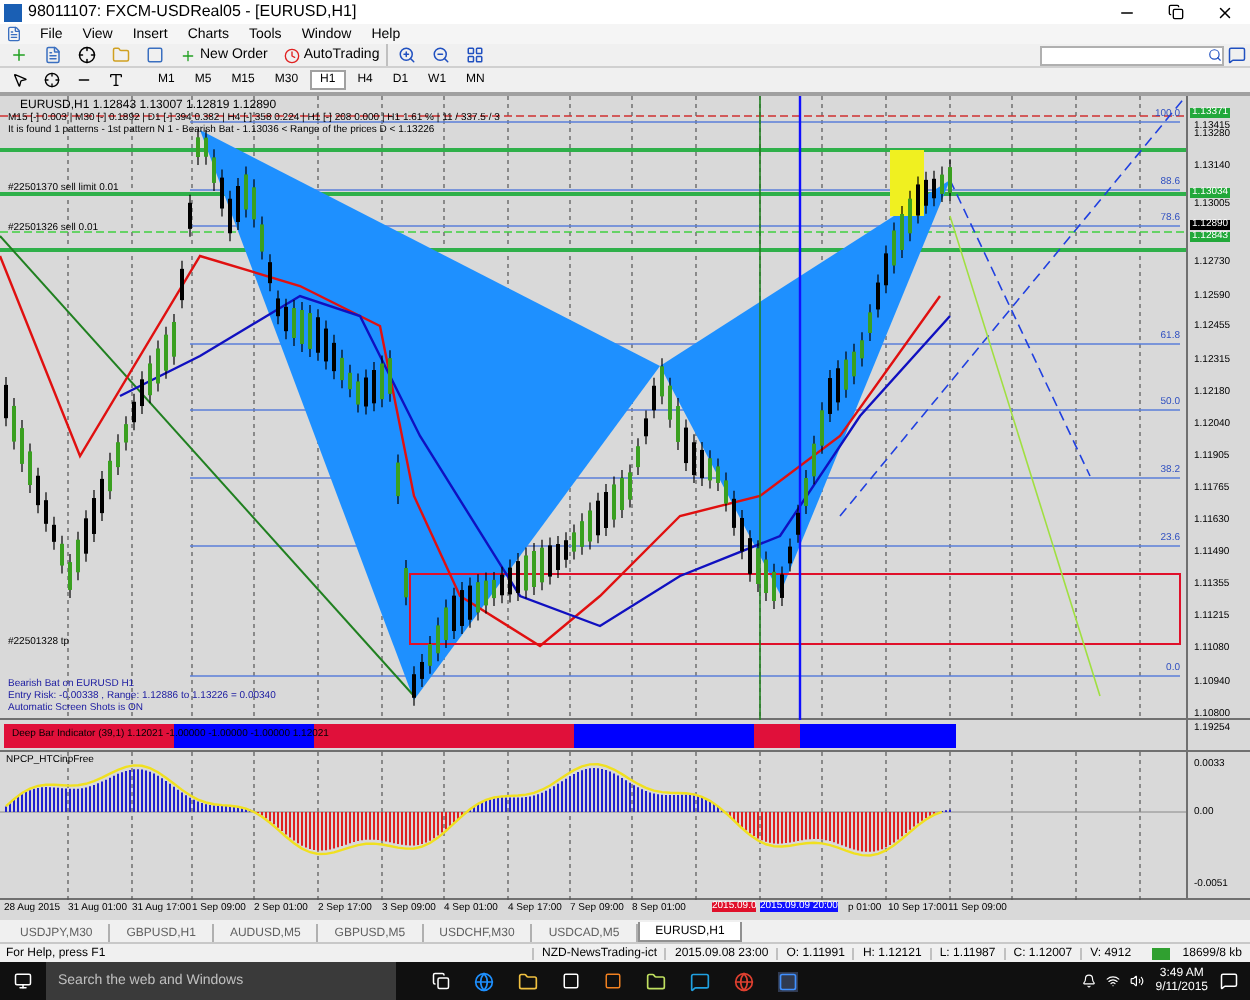  Describe the element at coordinates (1088, 981) in the screenshot. I see `notification-icon` at that location.